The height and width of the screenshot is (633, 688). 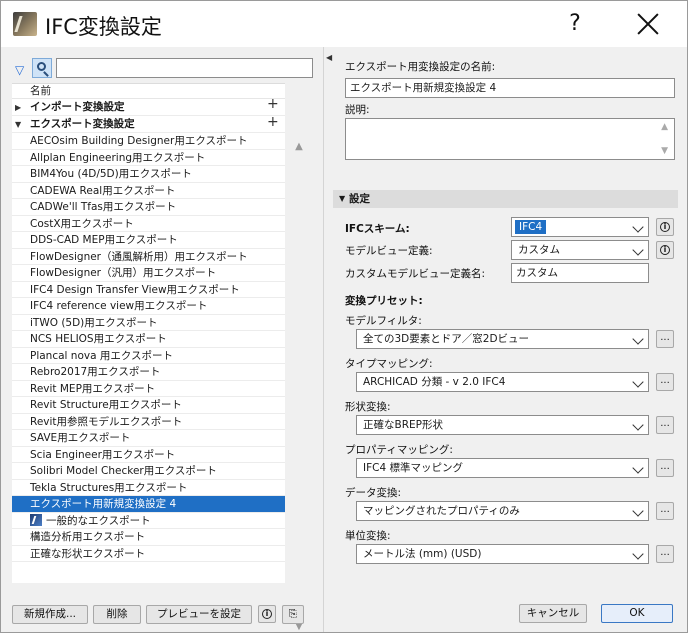 I want to click on section-label: 設定, so click(x=359, y=199).